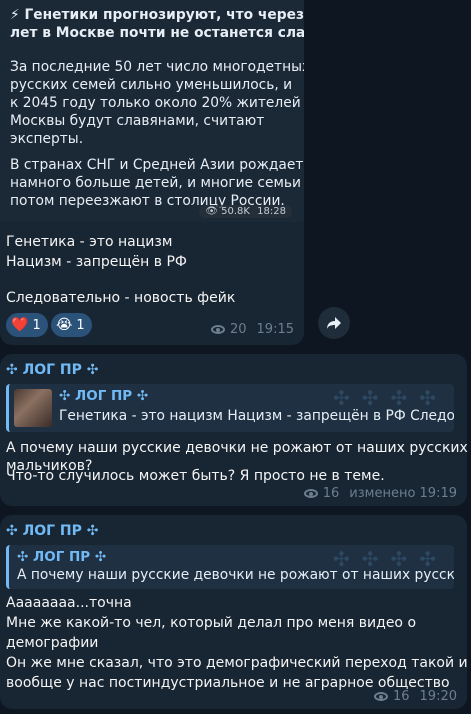  Describe the element at coordinates (403, 493) in the screenshot. I see `edited-status: изменено 19:19` at that location.